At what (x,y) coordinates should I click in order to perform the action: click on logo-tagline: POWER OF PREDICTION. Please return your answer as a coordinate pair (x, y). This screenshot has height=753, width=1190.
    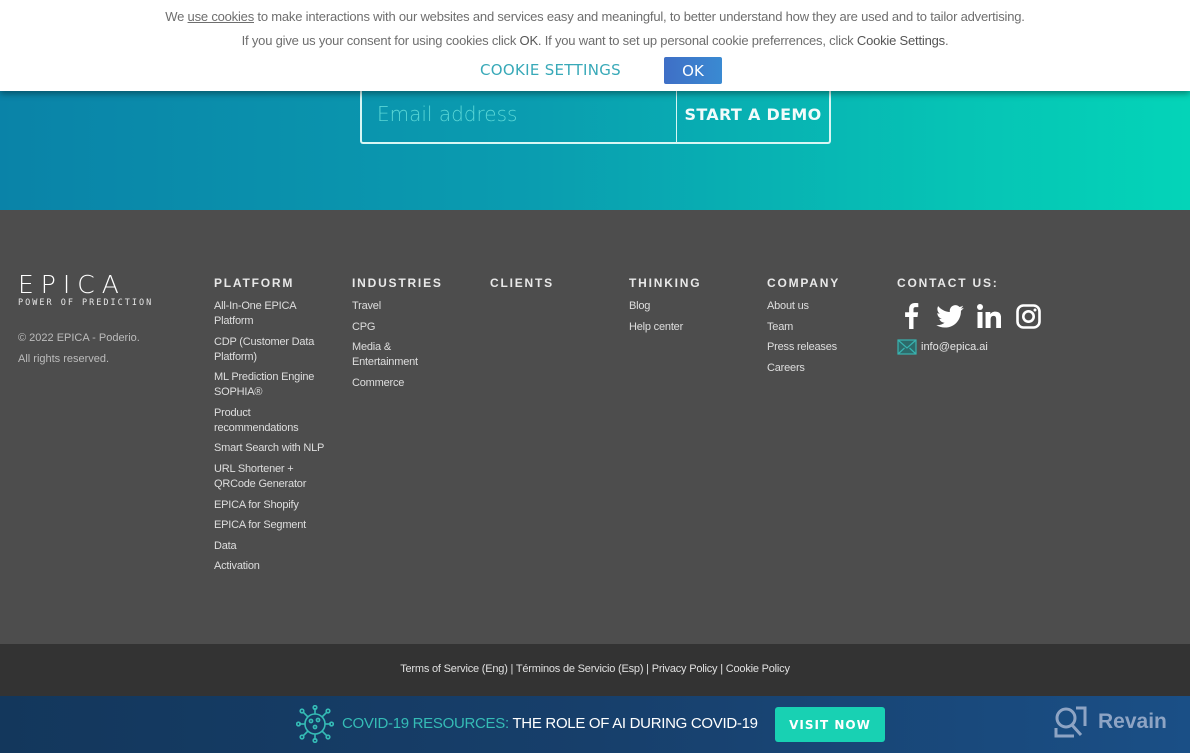
    Looking at the image, I should click on (86, 303).